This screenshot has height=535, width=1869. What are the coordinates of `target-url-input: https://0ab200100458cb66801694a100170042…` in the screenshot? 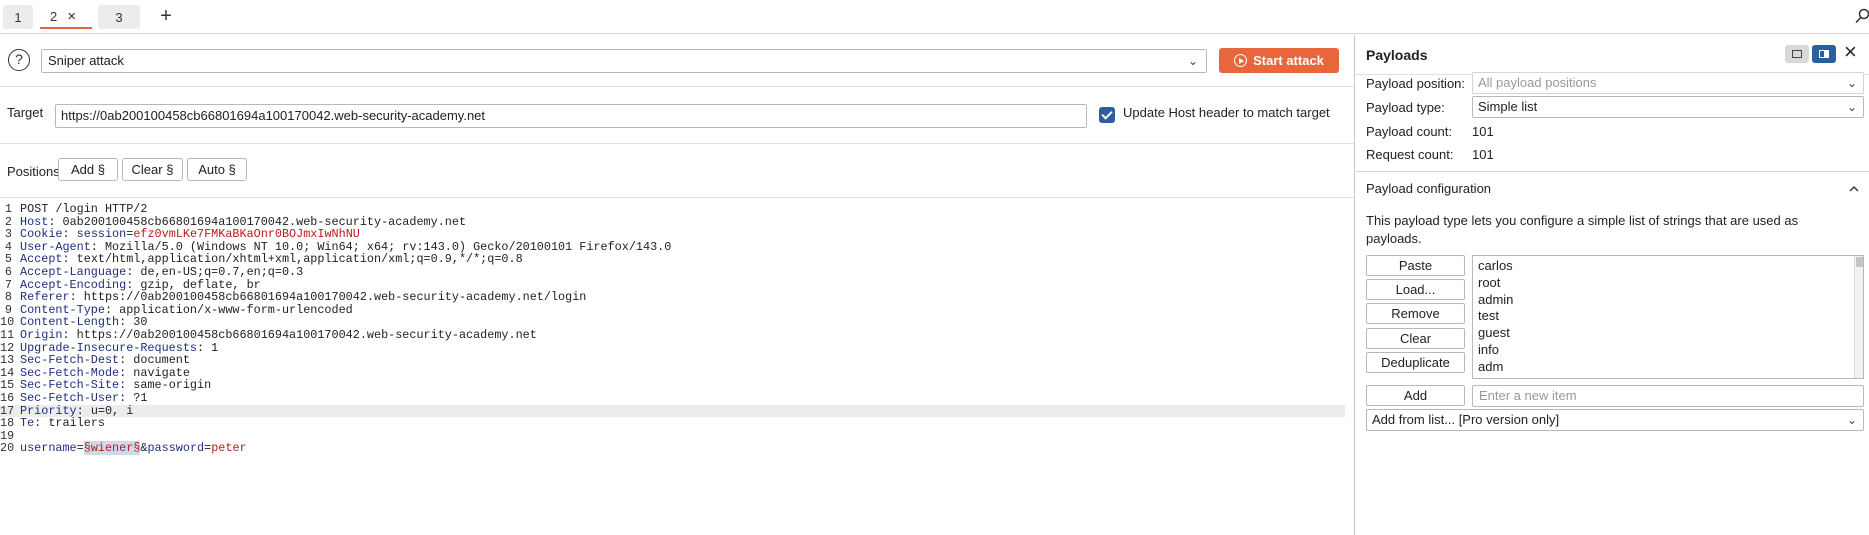 It's located at (571, 116).